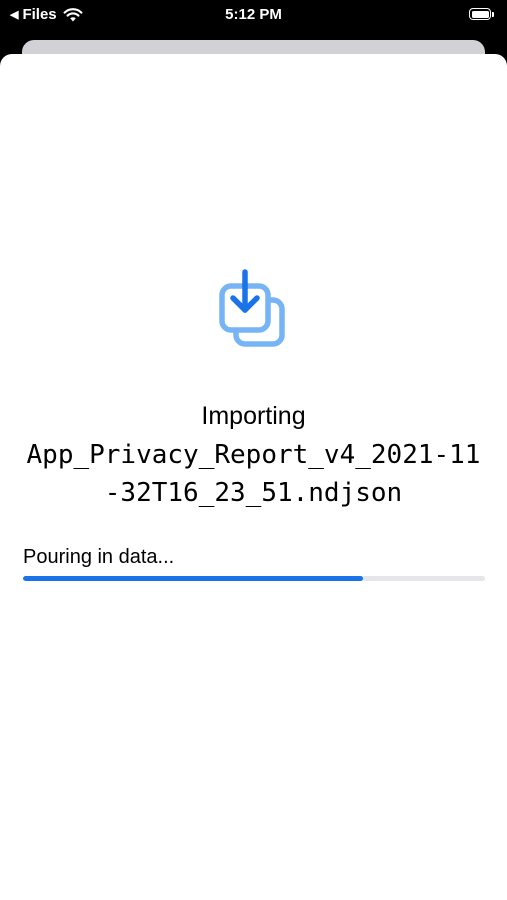  I want to click on status-bar: ◀ Files 5:12 PM, so click(253, 16).